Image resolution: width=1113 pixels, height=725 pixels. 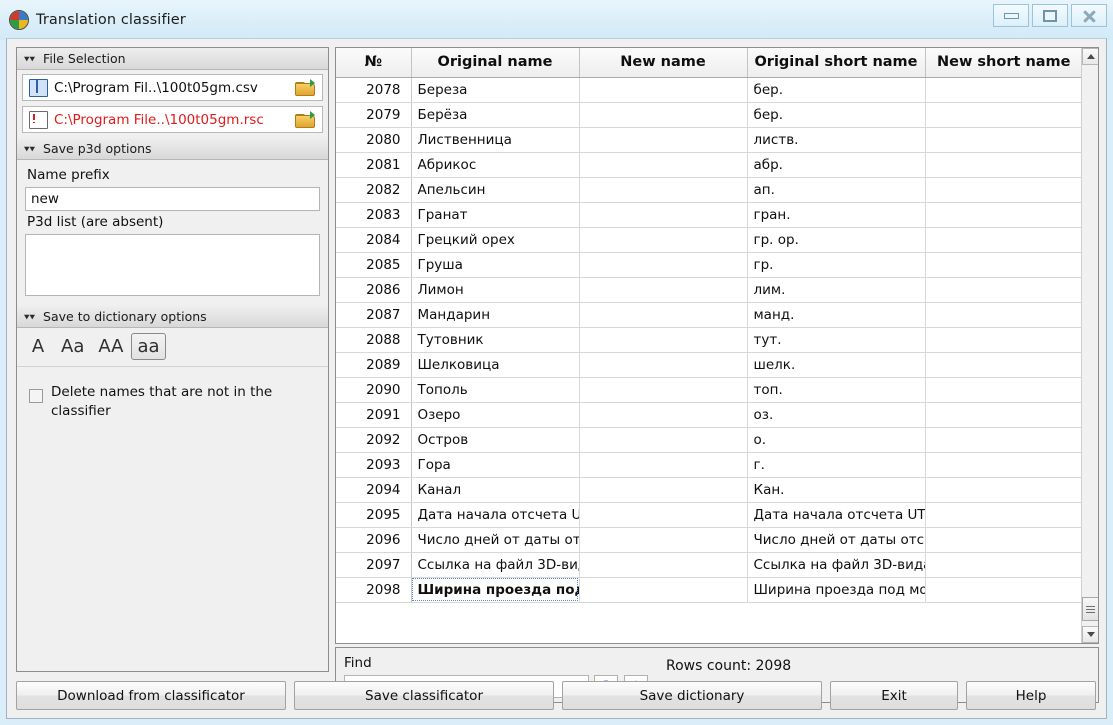 I want to click on table-row: 2080 Лиственница листв., so click(x=709, y=140).